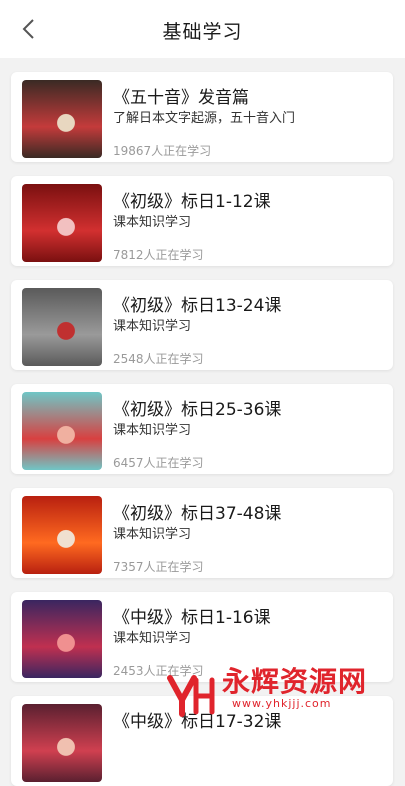 The image size is (405, 786). I want to click on watermark-url: www.yhkjjj.com, so click(282, 703).